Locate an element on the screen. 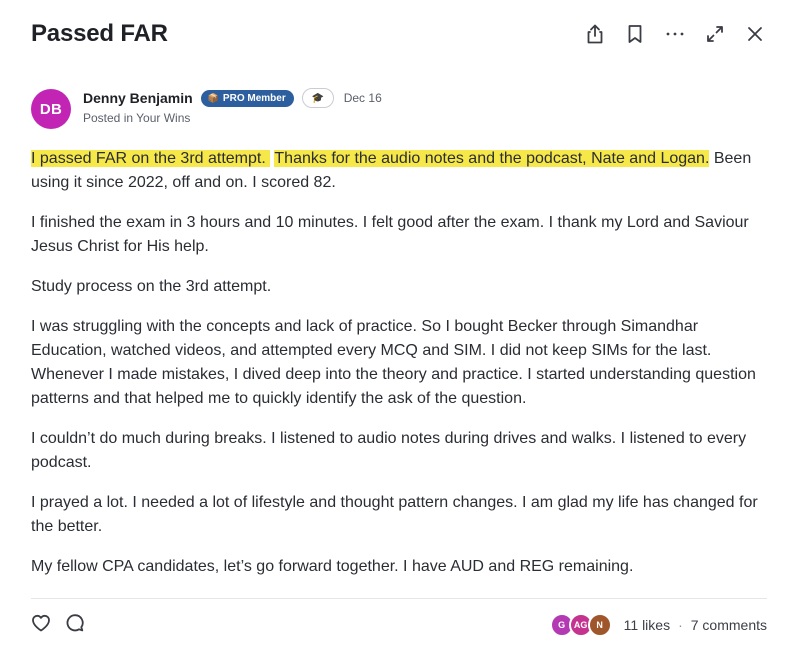 The height and width of the screenshot is (647, 792). paragraph: Study process on the 3rd attempt. is located at coordinates (151, 286).